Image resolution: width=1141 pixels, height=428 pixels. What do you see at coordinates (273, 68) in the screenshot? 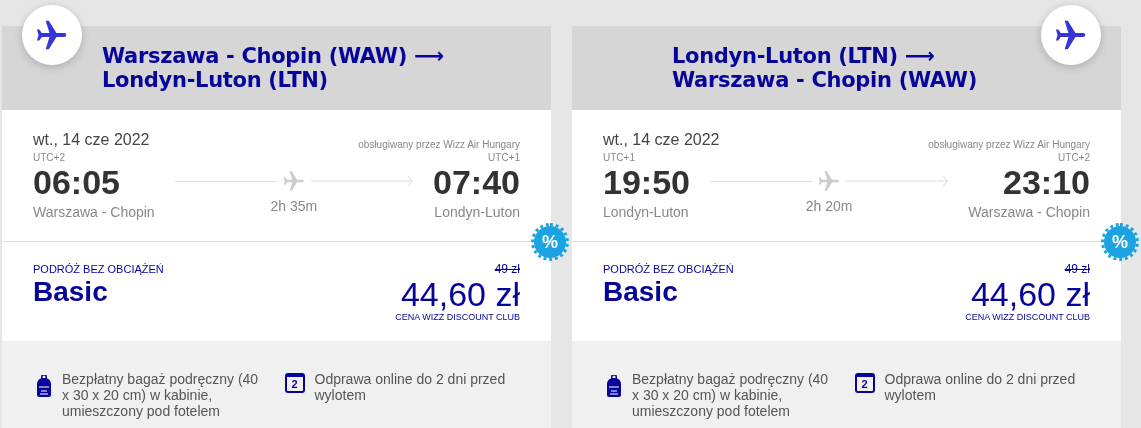
I see `route-title: Warszawa - Chopin (WAW) ⟶ Londyn-Luton (LTN)` at bounding box center [273, 68].